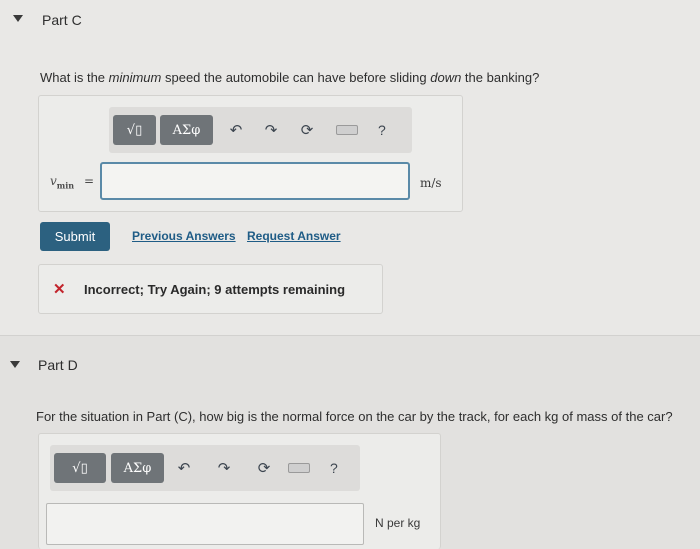 This screenshot has width=700, height=549. What do you see at coordinates (431, 183) in the screenshot?
I see `unit-label: m/s` at bounding box center [431, 183].